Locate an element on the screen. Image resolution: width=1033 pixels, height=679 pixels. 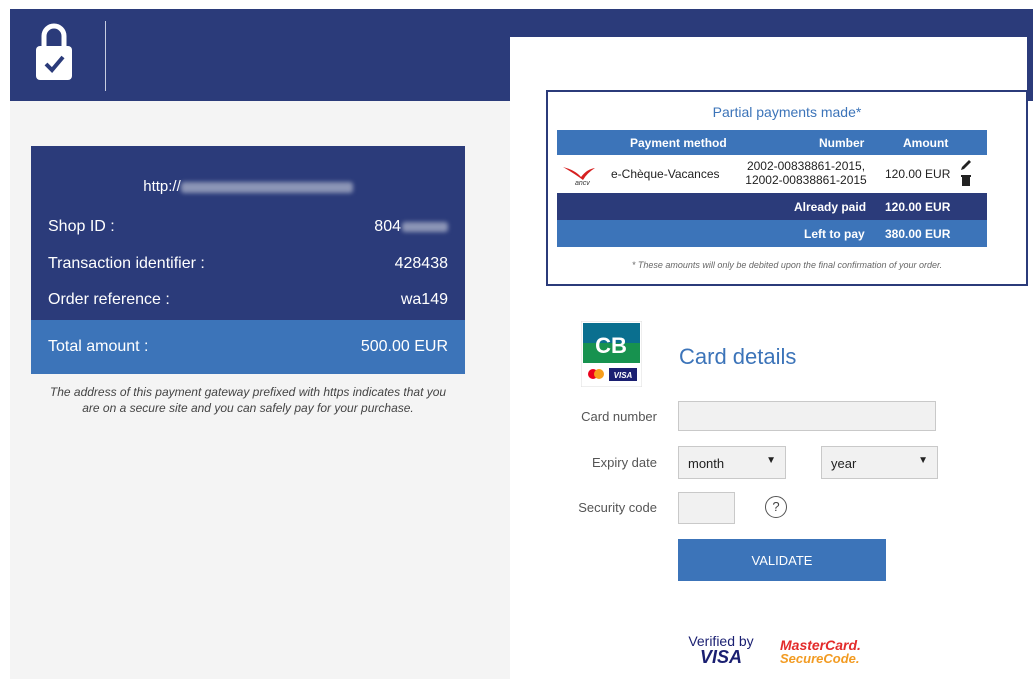
svg-text: VISA is located at coordinates (623, 375).